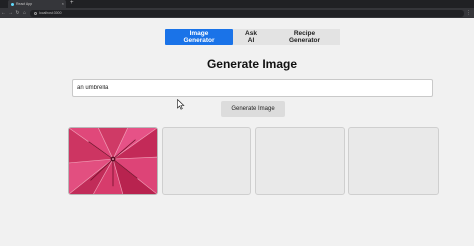 The height and width of the screenshot is (246, 474). I want to click on tab-image-generator: Image Generator, so click(199, 37).